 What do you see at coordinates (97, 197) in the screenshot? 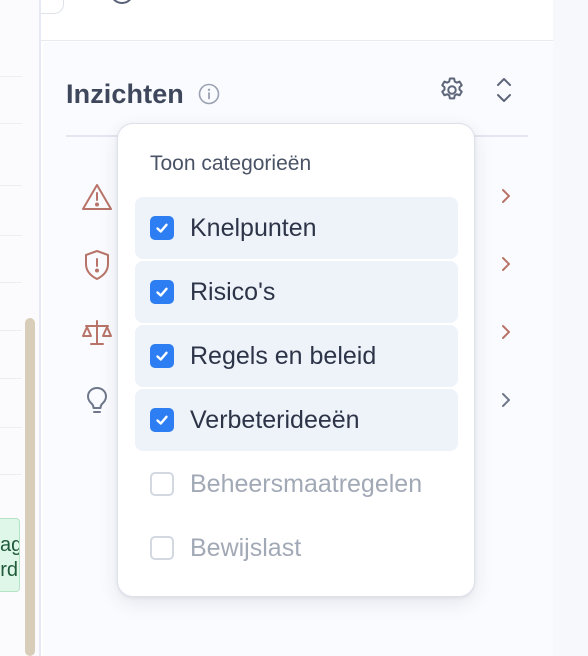
I see `warning-triangle-icon` at bounding box center [97, 197].